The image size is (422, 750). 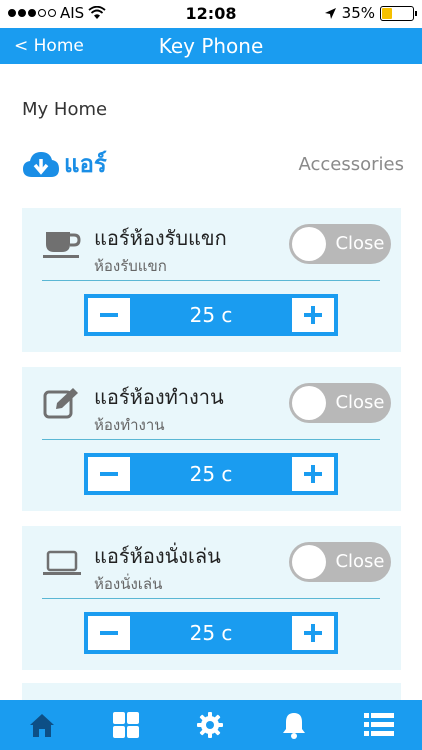 What do you see at coordinates (387, 13) in the screenshot?
I see `battery-fill` at bounding box center [387, 13].